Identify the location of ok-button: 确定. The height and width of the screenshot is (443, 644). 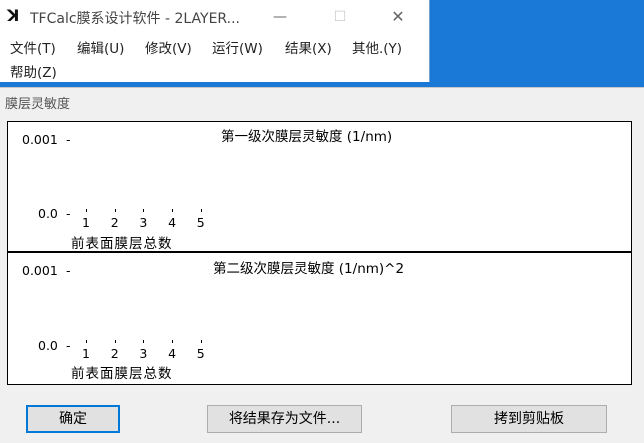
(73, 419).